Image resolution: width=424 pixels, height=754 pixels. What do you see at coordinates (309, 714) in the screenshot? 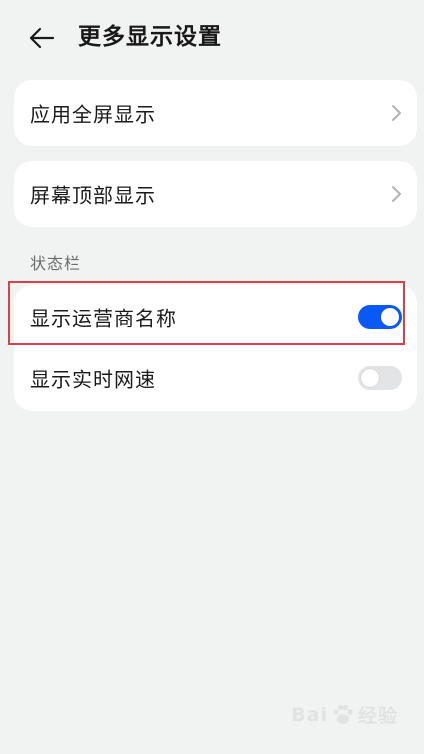
I see `watermark-text-left: Bai` at bounding box center [309, 714].